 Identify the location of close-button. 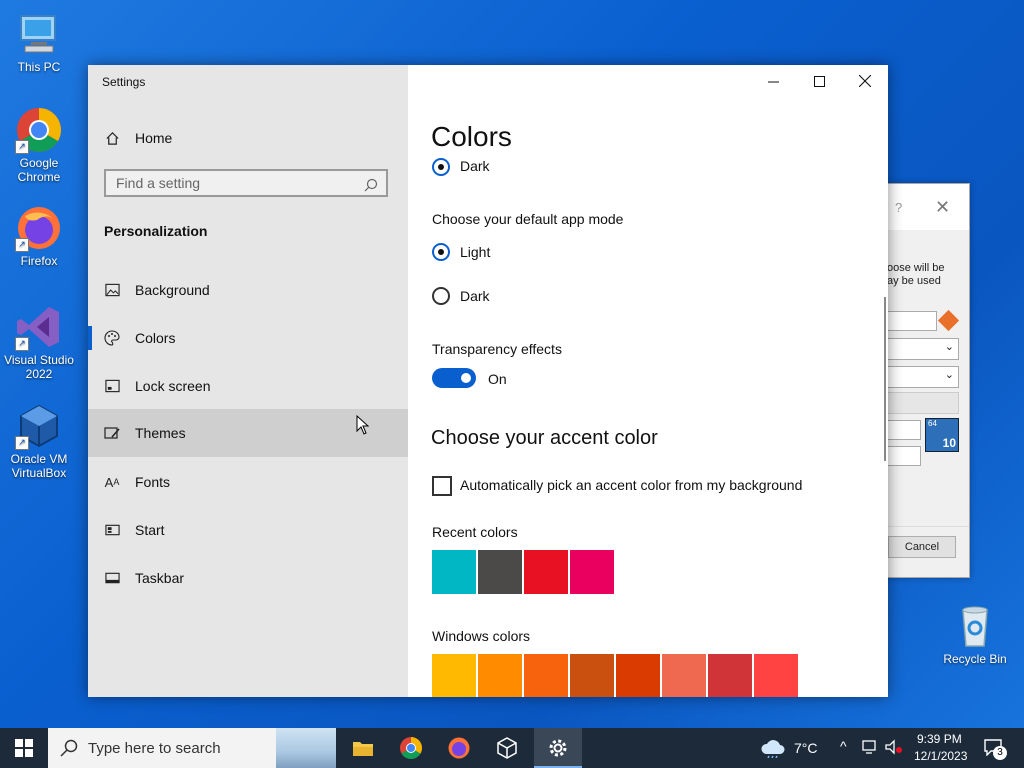
(865, 81).